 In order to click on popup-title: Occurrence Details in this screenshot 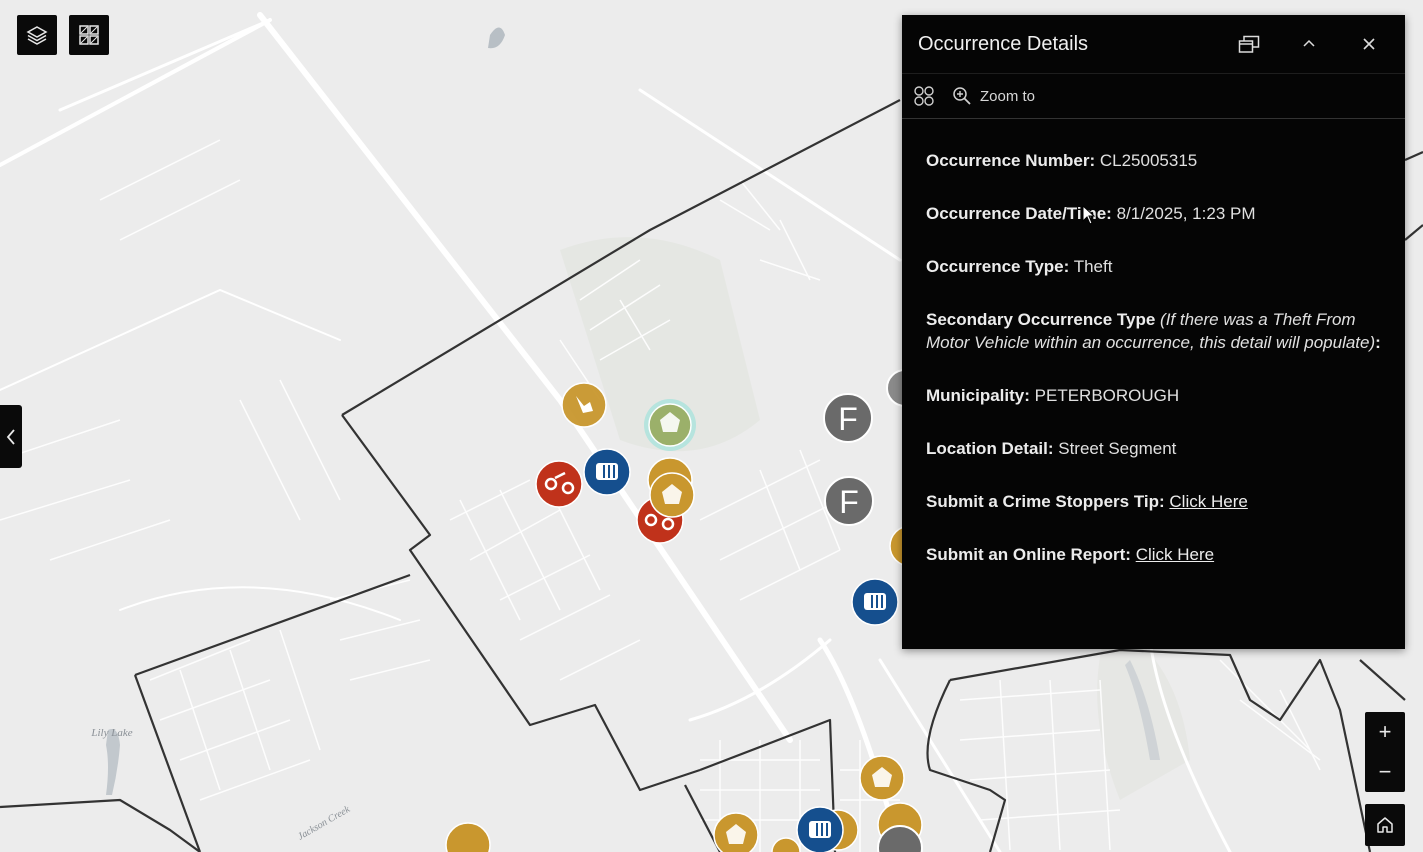, I will do `click(1003, 43)`.